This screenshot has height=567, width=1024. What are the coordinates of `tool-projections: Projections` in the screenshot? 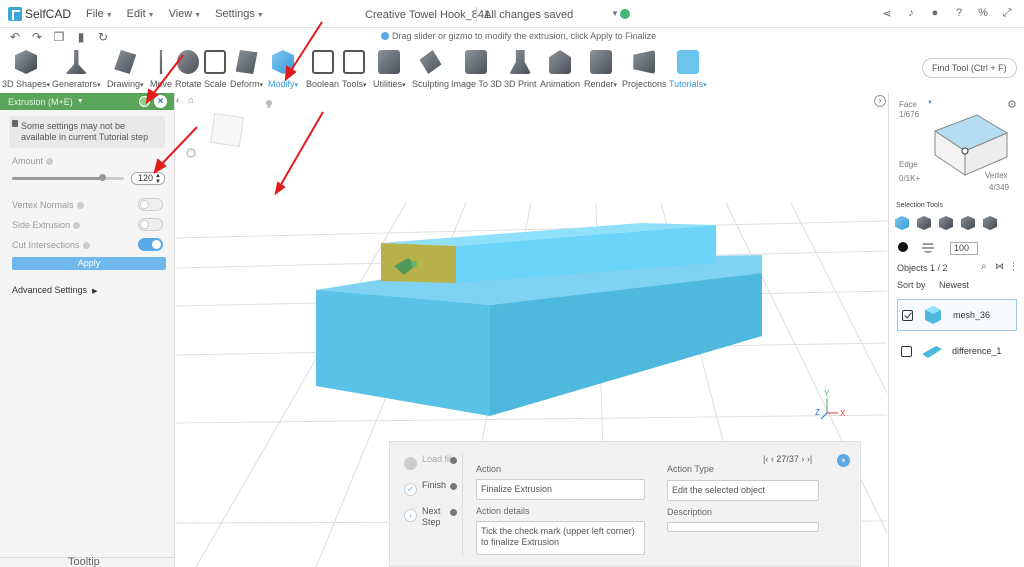 It's located at (644, 69).